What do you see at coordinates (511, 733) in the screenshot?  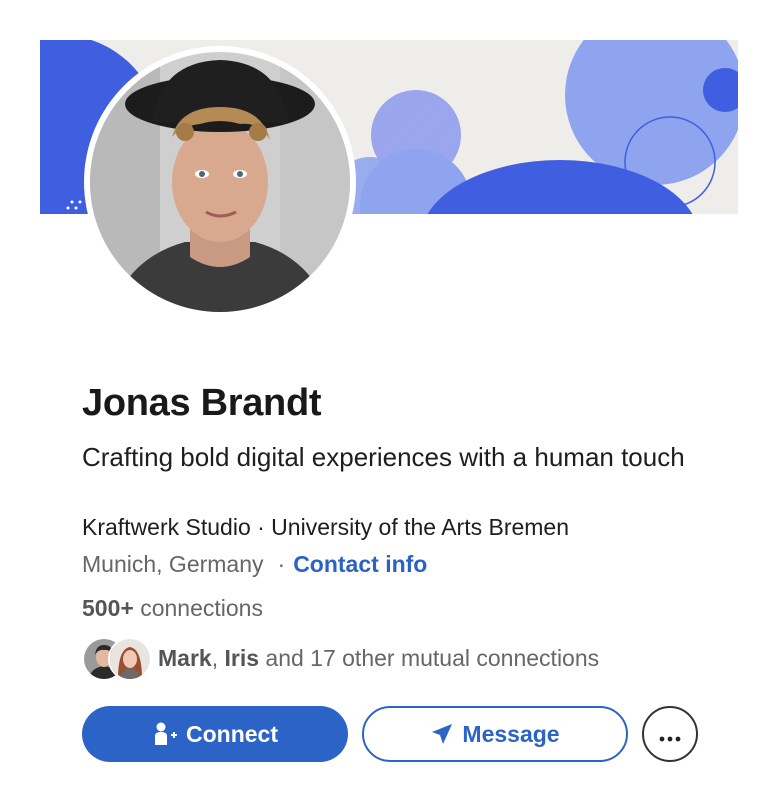 I see `message-label: Message` at bounding box center [511, 733].